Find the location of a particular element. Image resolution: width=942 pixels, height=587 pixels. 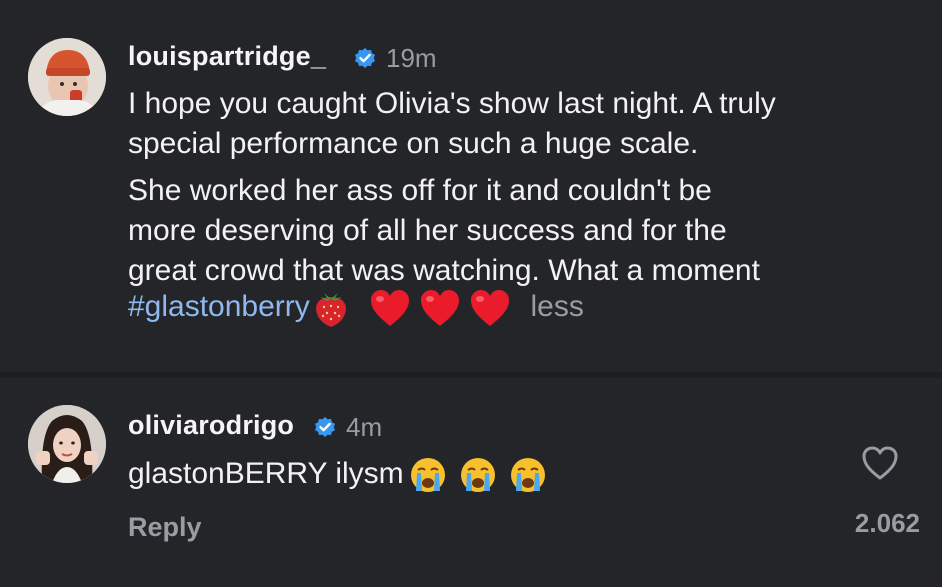

reply-timestamp: 4m is located at coordinates (364, 427).